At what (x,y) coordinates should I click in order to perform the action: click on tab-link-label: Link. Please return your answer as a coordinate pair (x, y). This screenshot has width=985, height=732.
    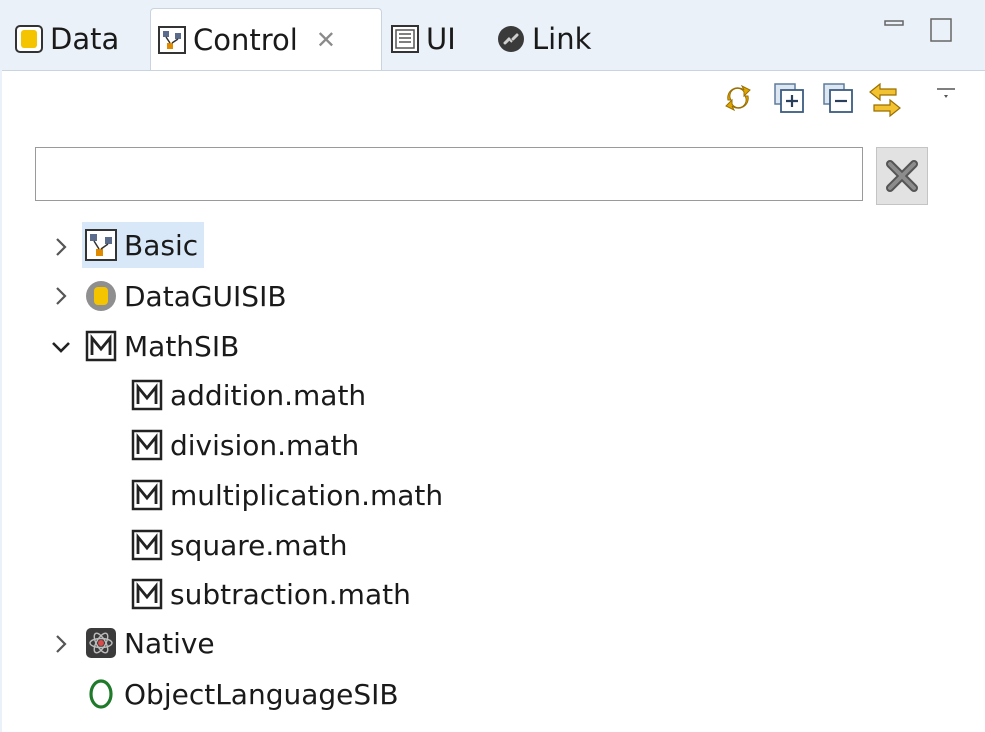
    Looking at the image, I should click on (562, 39).